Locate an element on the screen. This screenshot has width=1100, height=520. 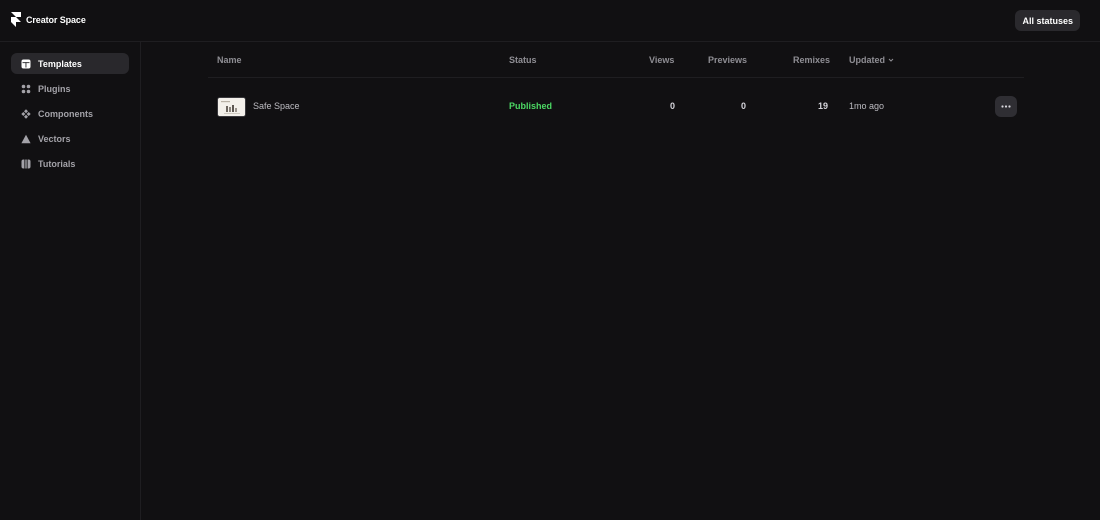
column-header-previews: Previews is located at coordinates (727, 60).